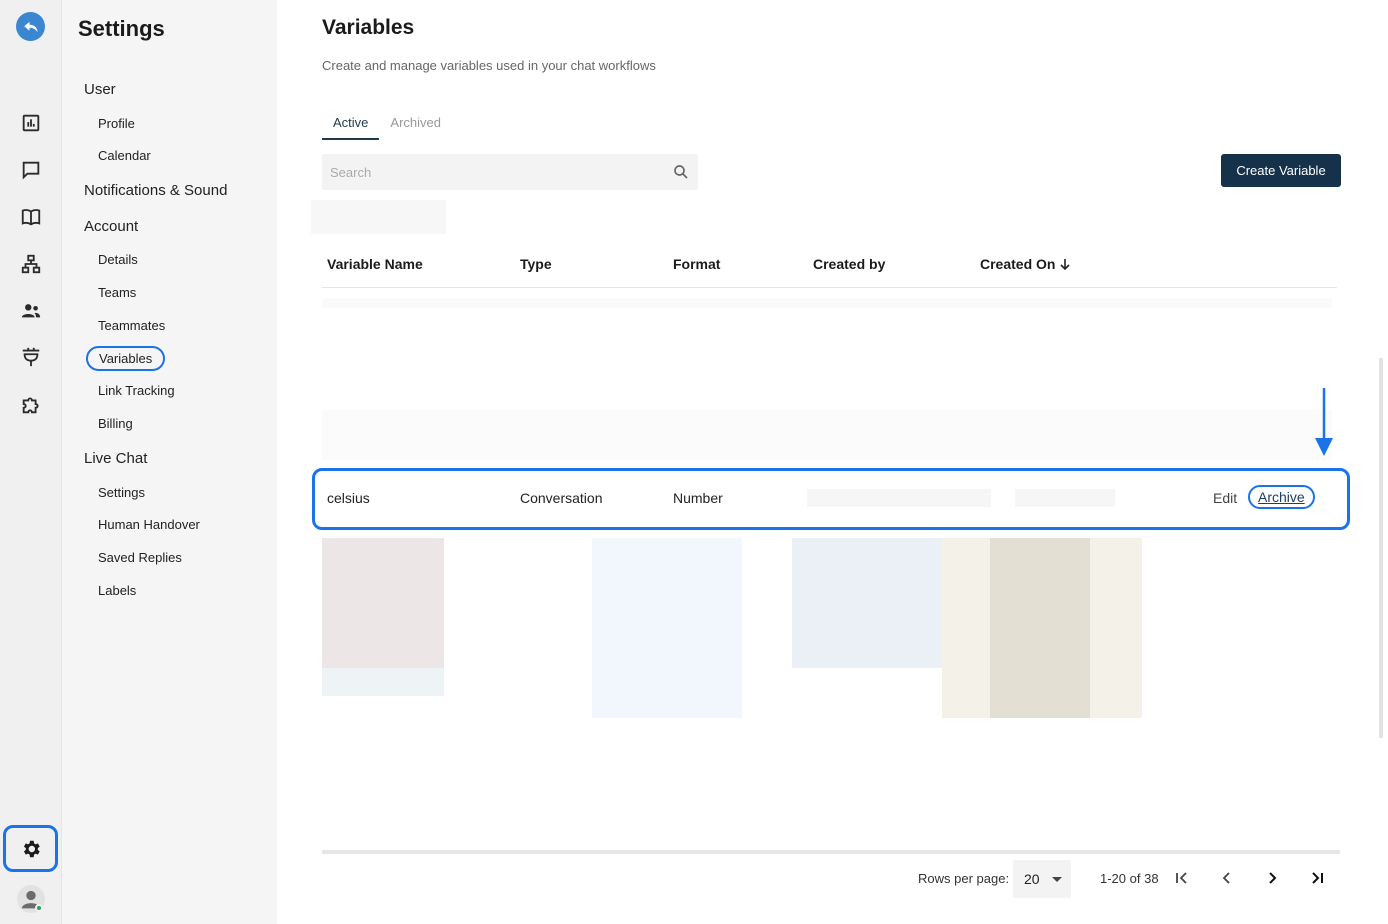 The width and height of the screenshot is (1388, 924). Describe the element at coordinates (31, 170) in the screenshot. I see `chat-icon` at that location.